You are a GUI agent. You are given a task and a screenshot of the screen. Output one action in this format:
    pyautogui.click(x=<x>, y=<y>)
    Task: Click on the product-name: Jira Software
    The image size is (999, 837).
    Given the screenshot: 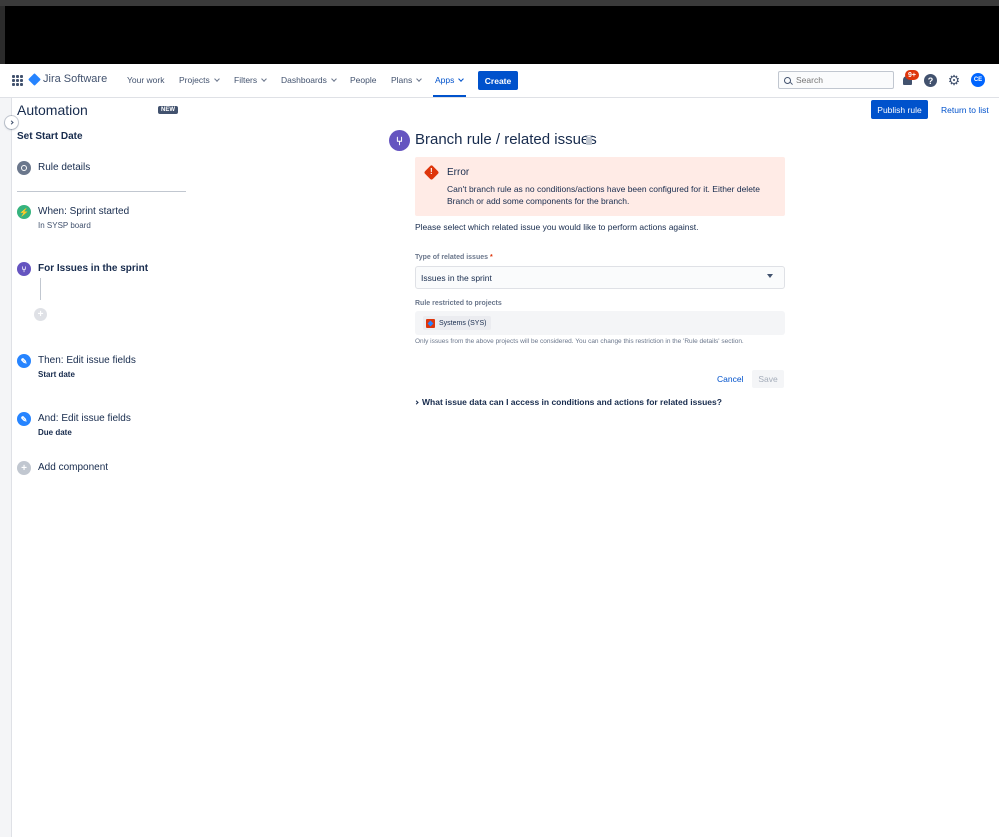 What is the action you would take?
    pyautogui.click(x=75, y=79)
    